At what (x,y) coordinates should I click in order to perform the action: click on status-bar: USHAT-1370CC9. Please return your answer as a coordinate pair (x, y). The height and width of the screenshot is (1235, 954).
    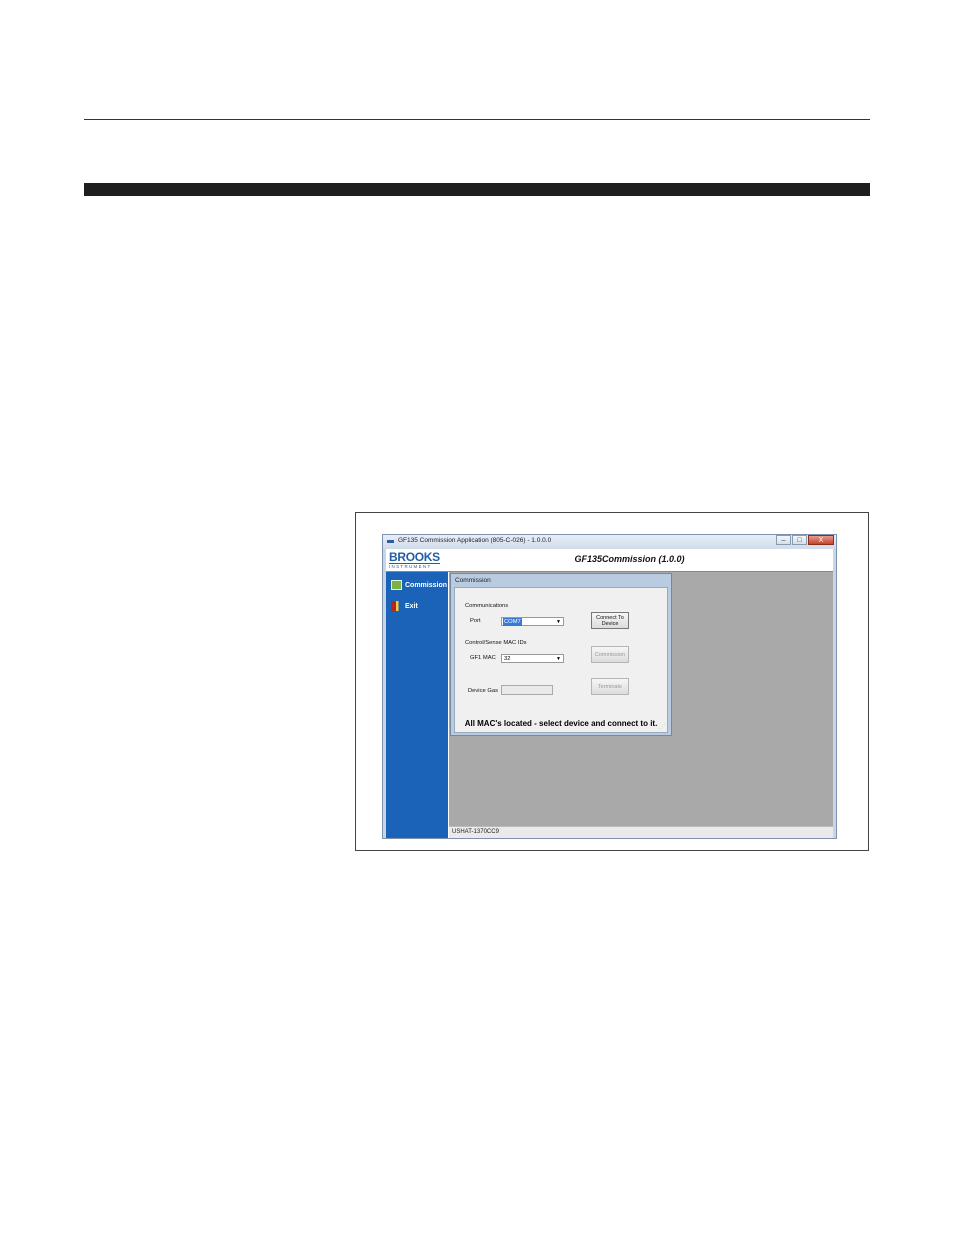
    Looking at the image, I should click on (641, 832).